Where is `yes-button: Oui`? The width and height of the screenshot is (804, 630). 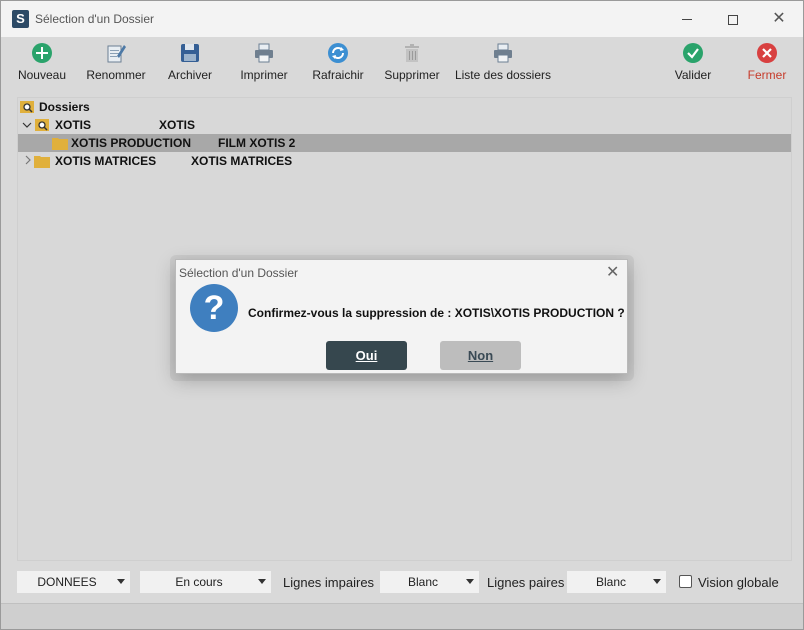
yes-button: Oui is located at coordinates (366, 355).